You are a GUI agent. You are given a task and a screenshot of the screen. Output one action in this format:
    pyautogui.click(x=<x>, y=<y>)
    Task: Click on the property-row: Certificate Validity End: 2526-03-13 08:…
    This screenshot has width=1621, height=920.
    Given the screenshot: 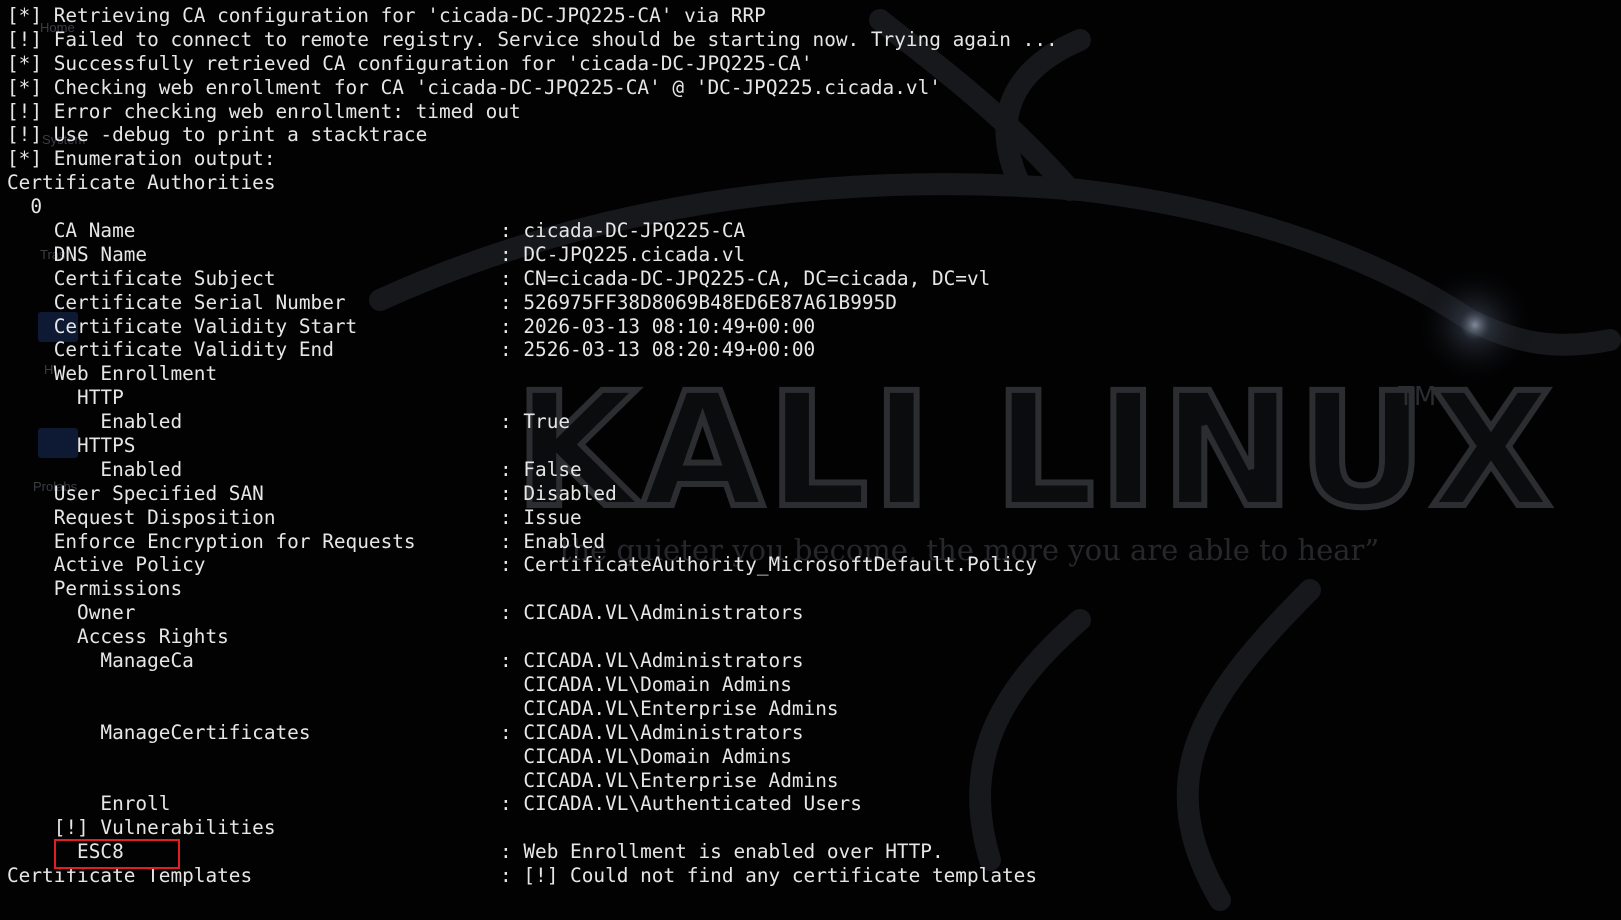 What is the action you would take?
    pyautogui.click(x=814, y=350)
    